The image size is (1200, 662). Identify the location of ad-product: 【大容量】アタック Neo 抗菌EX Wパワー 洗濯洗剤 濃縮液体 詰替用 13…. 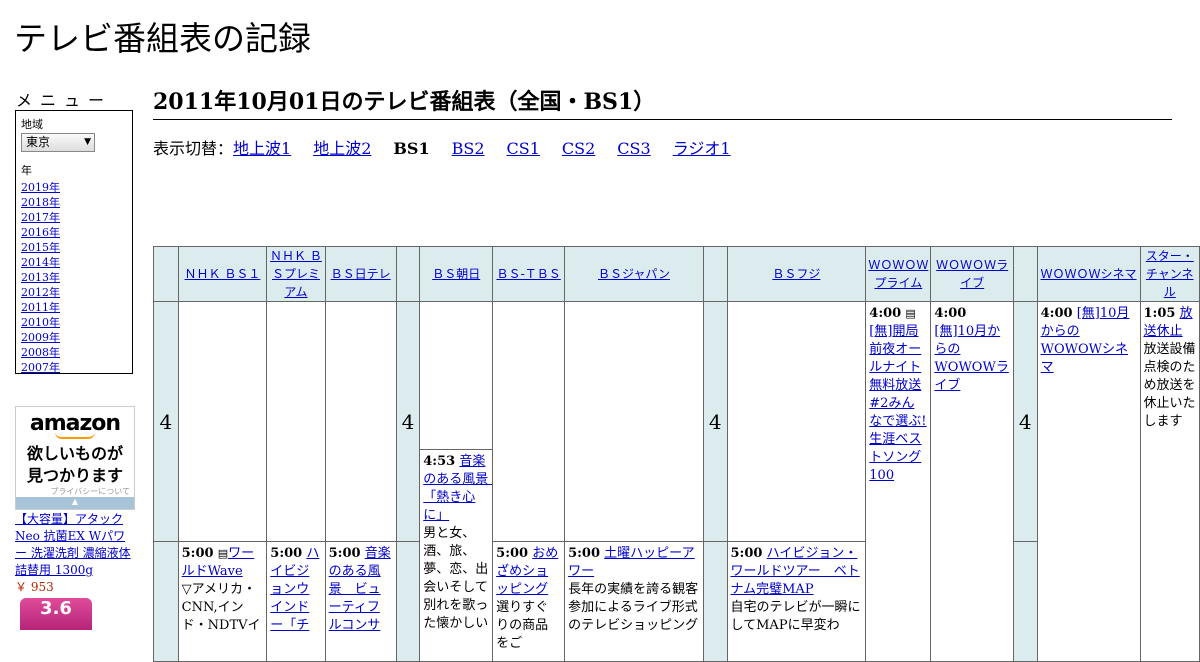
(75, 553).